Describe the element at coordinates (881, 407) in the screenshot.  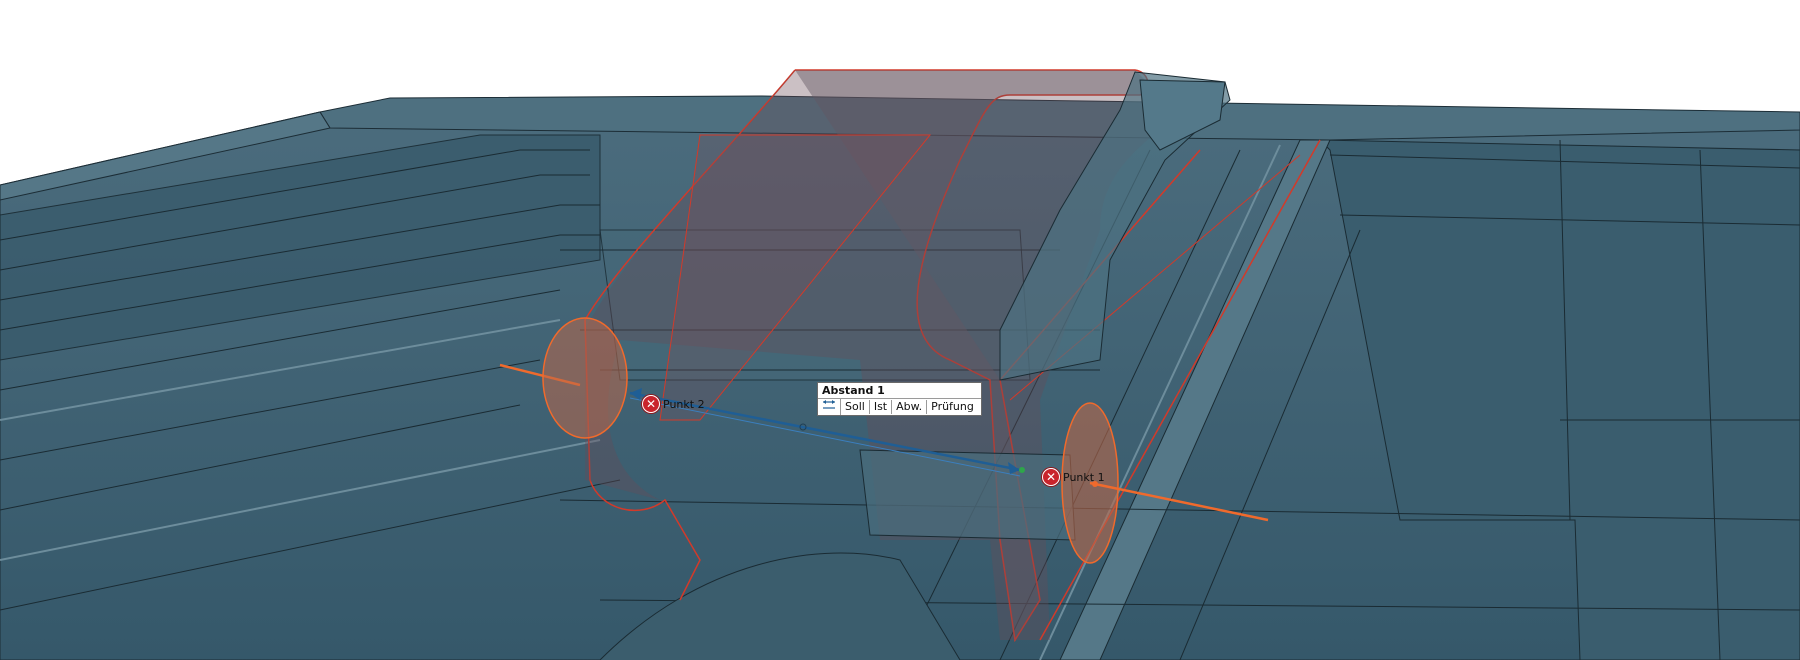
I see `column-ist: Ist` at that location.